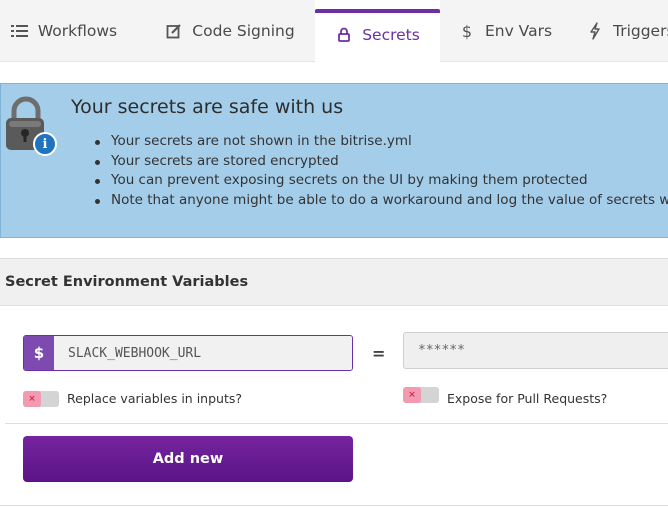 The height and width of the screenshot is (508, 668). I want to click on tab-label: Code Signing, so click(243, 31).